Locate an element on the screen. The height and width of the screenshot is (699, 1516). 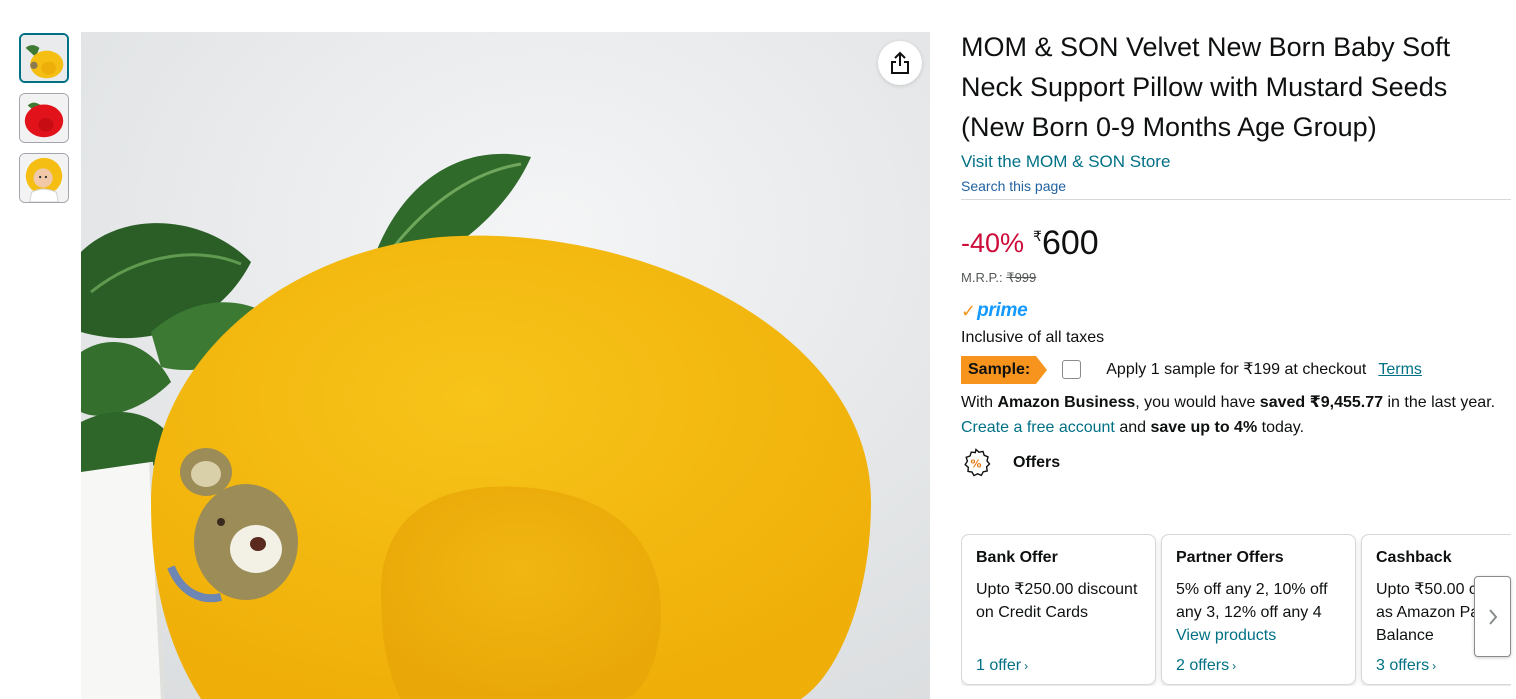
offer-percent-icon: % is located at coordinates (977, 462).